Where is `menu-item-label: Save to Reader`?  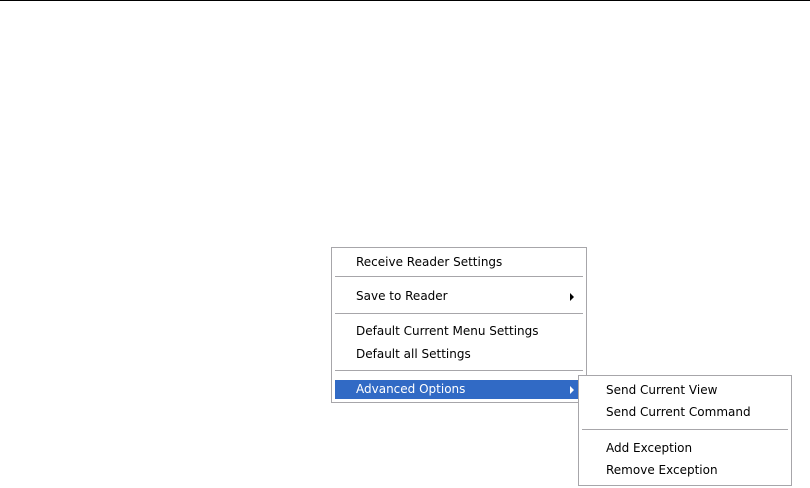 menu-item-label: Save to Reader is located at coordinates (402, 296).